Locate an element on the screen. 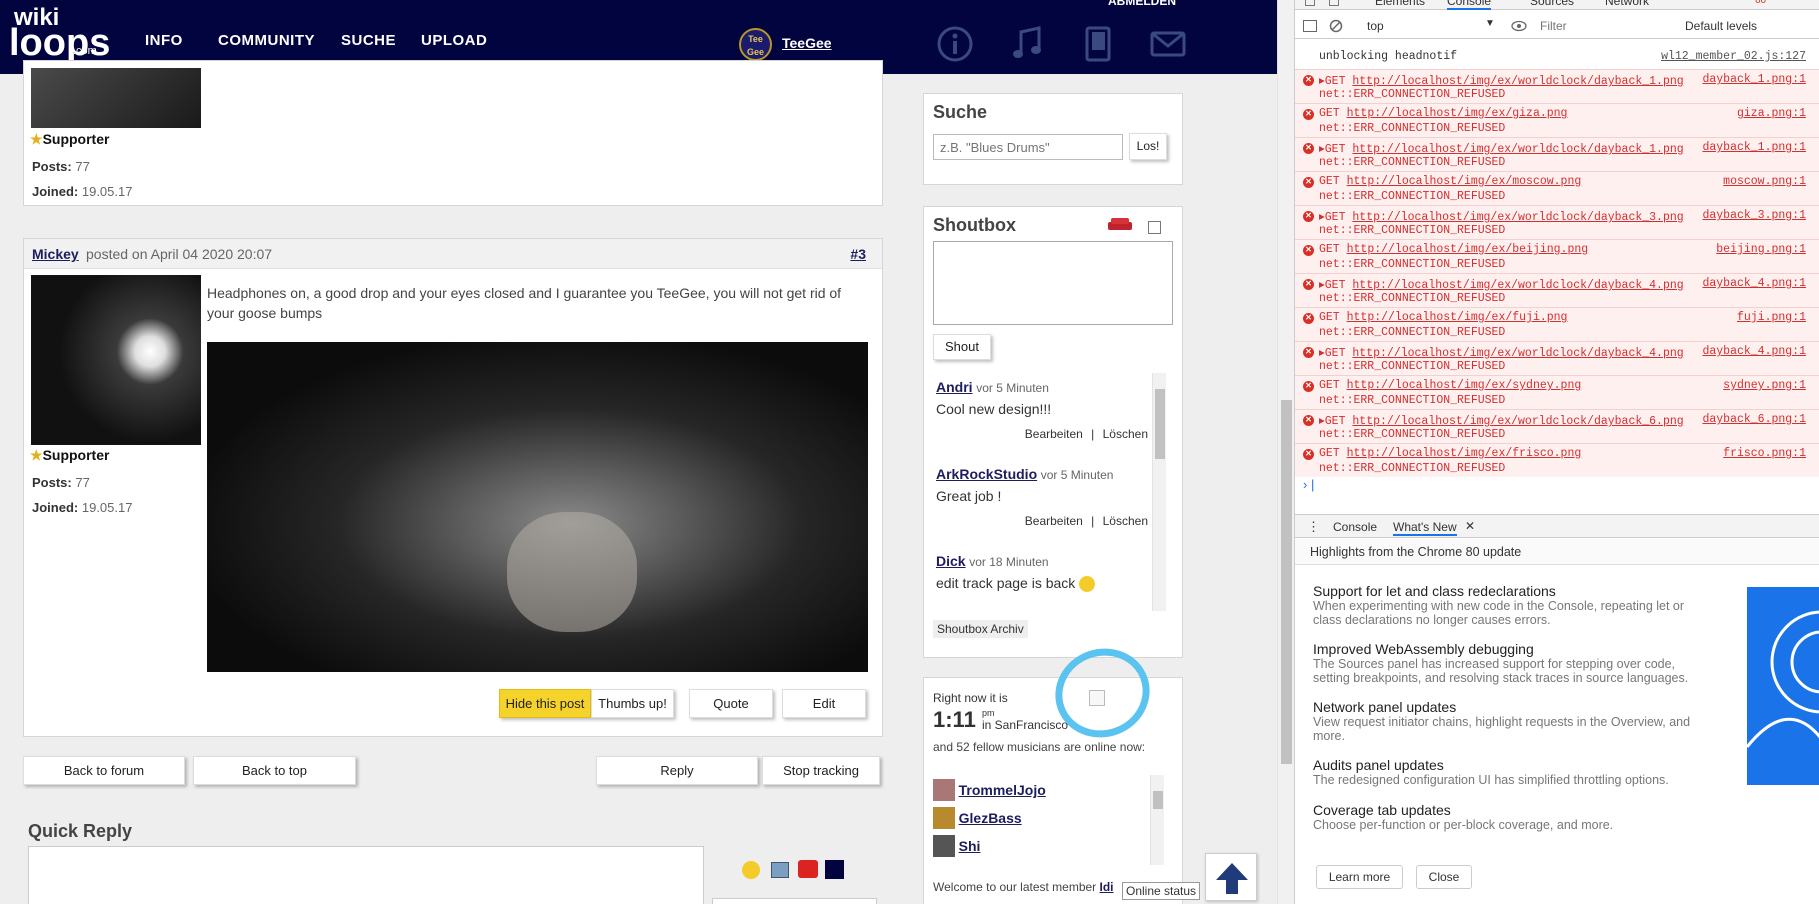 The width and height of the screenshot is (1819, 904). tab-elements: Elements is located at coordinates (1400, 4).